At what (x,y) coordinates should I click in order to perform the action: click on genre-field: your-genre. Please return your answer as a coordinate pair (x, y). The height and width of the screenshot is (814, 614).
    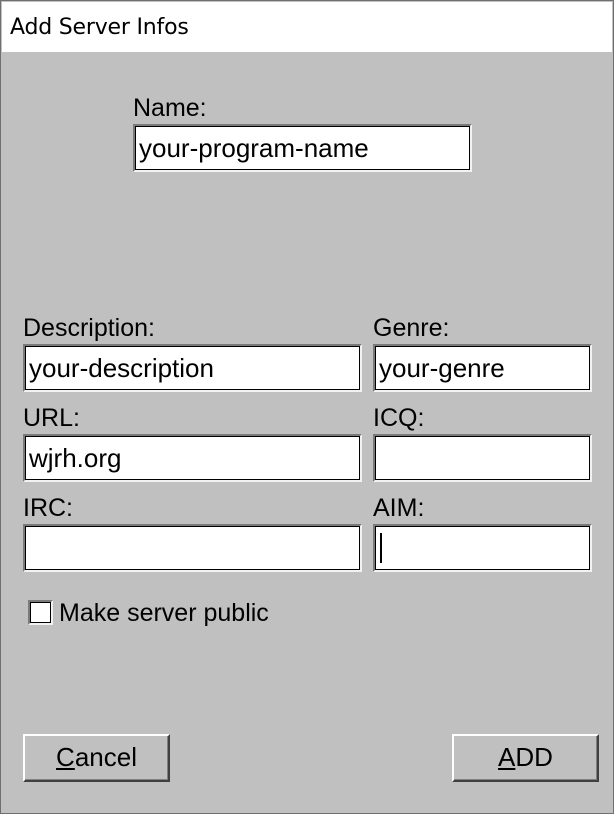
    Looking at the image, I should click on (482, 368).